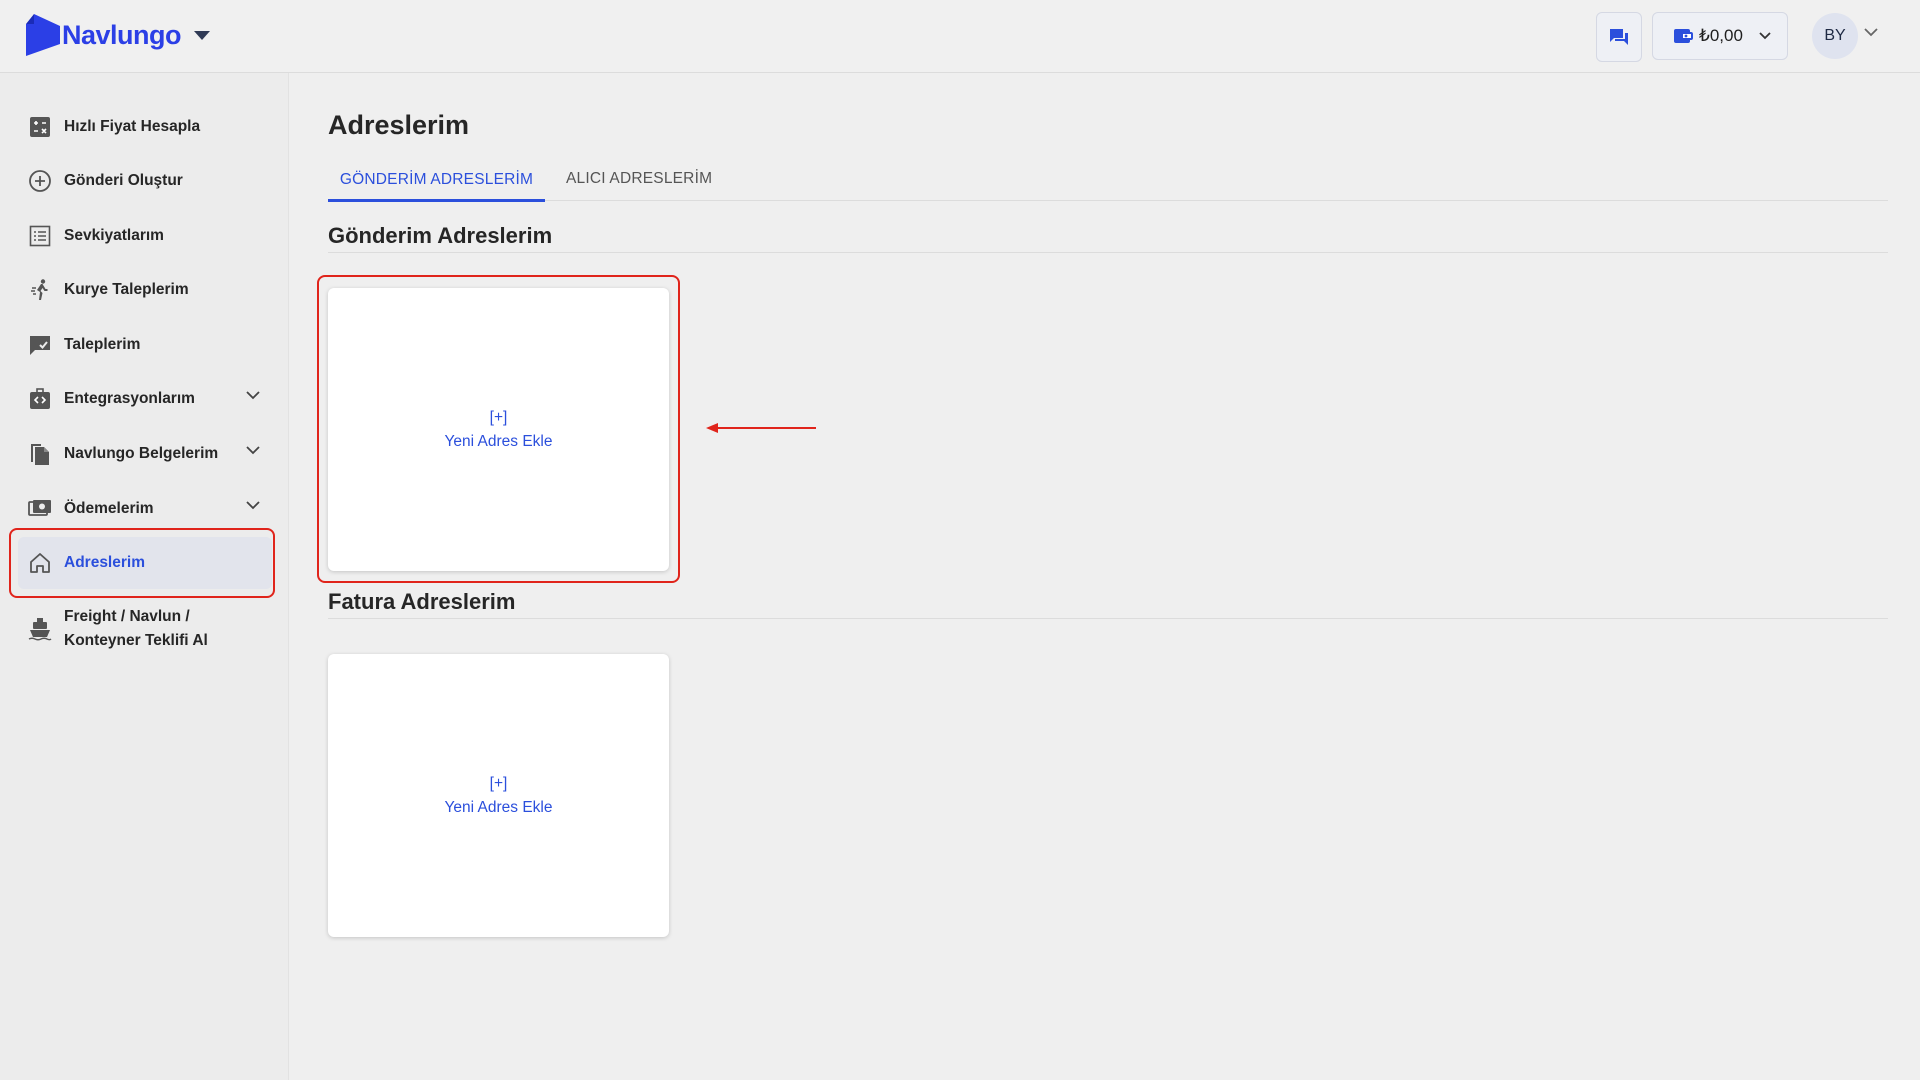 The height and width of the screenshot is (1080, 1920). What do you see at coordinates (127, 616) in the screenshot?
I see `sidebar-item-label-line1: Freight / Navlun /` at bounding box center [127, 616].